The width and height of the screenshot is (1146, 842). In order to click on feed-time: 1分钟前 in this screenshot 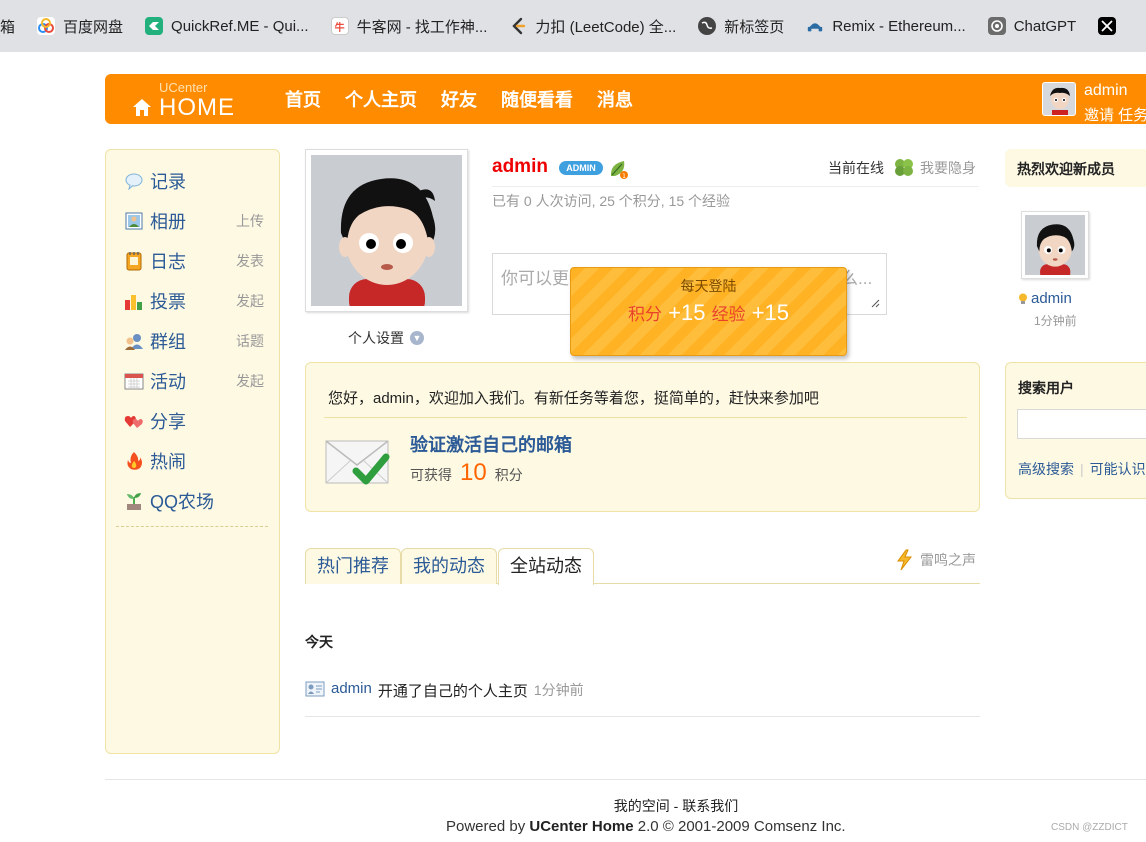, I will do `click(558, 690)`.